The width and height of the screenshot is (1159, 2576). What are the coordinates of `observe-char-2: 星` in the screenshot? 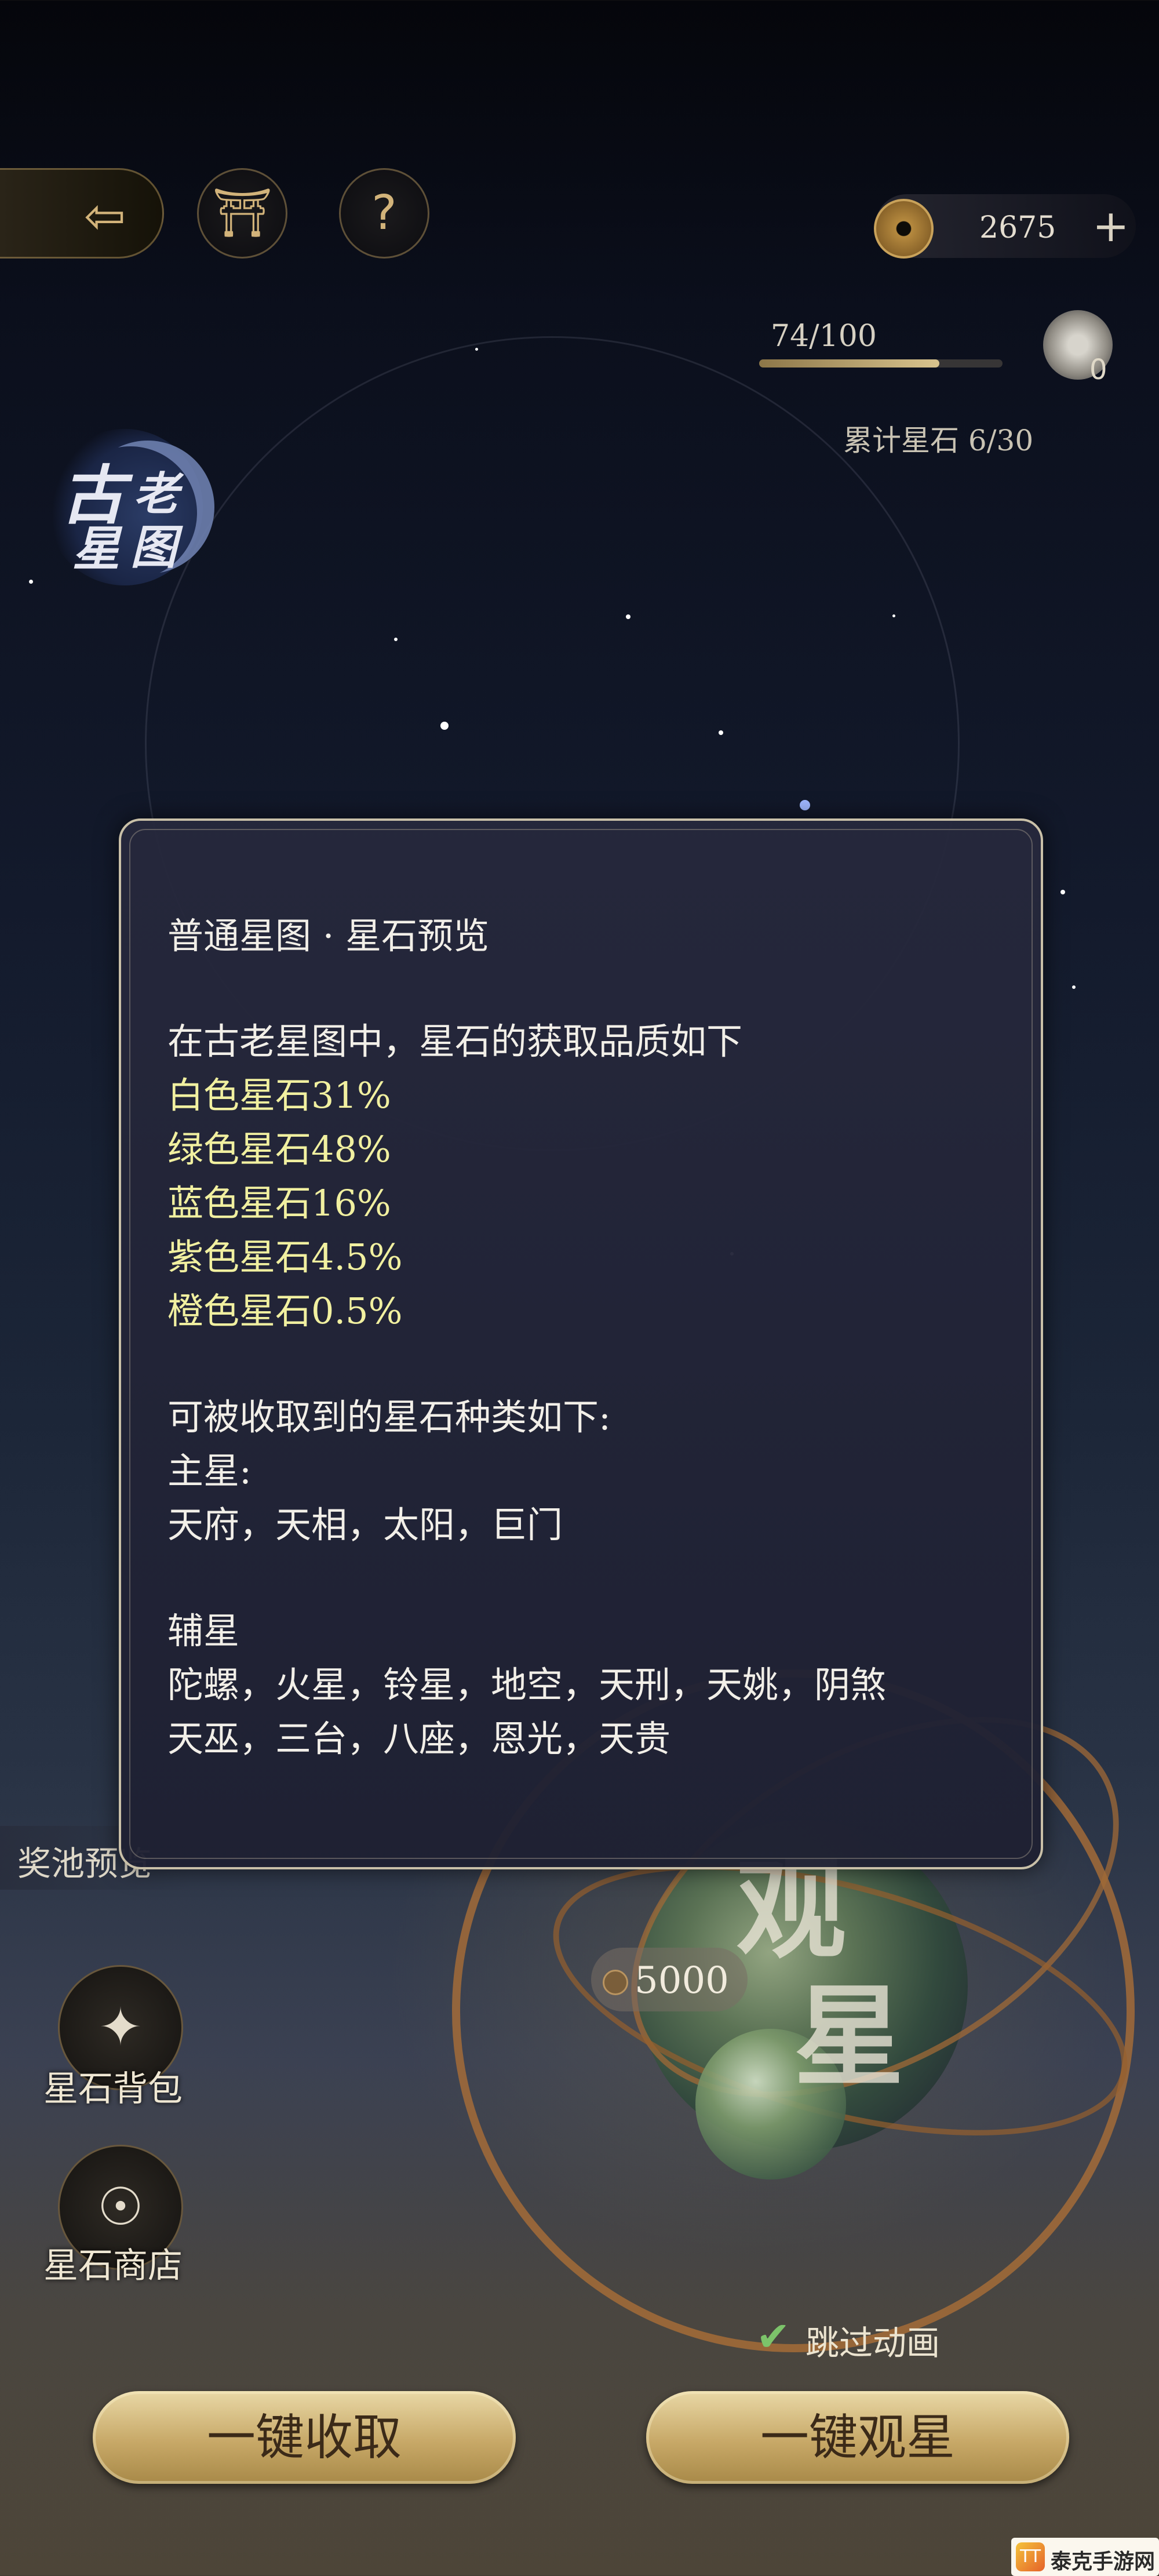 It's located at (849, 2036).